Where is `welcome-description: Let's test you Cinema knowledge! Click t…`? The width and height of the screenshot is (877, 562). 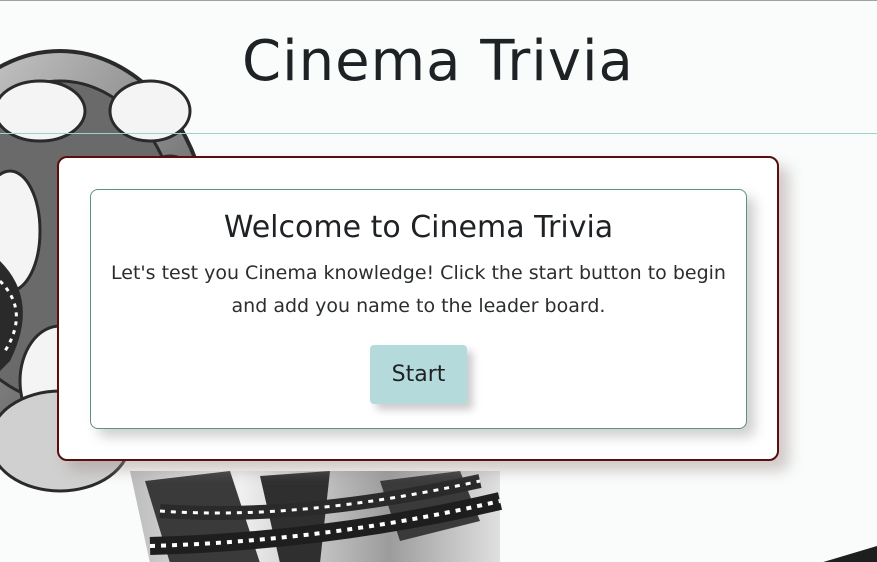
welcome-description: Let's test you Cinema knowledge! Click t… is located at coordinates (418, 289).